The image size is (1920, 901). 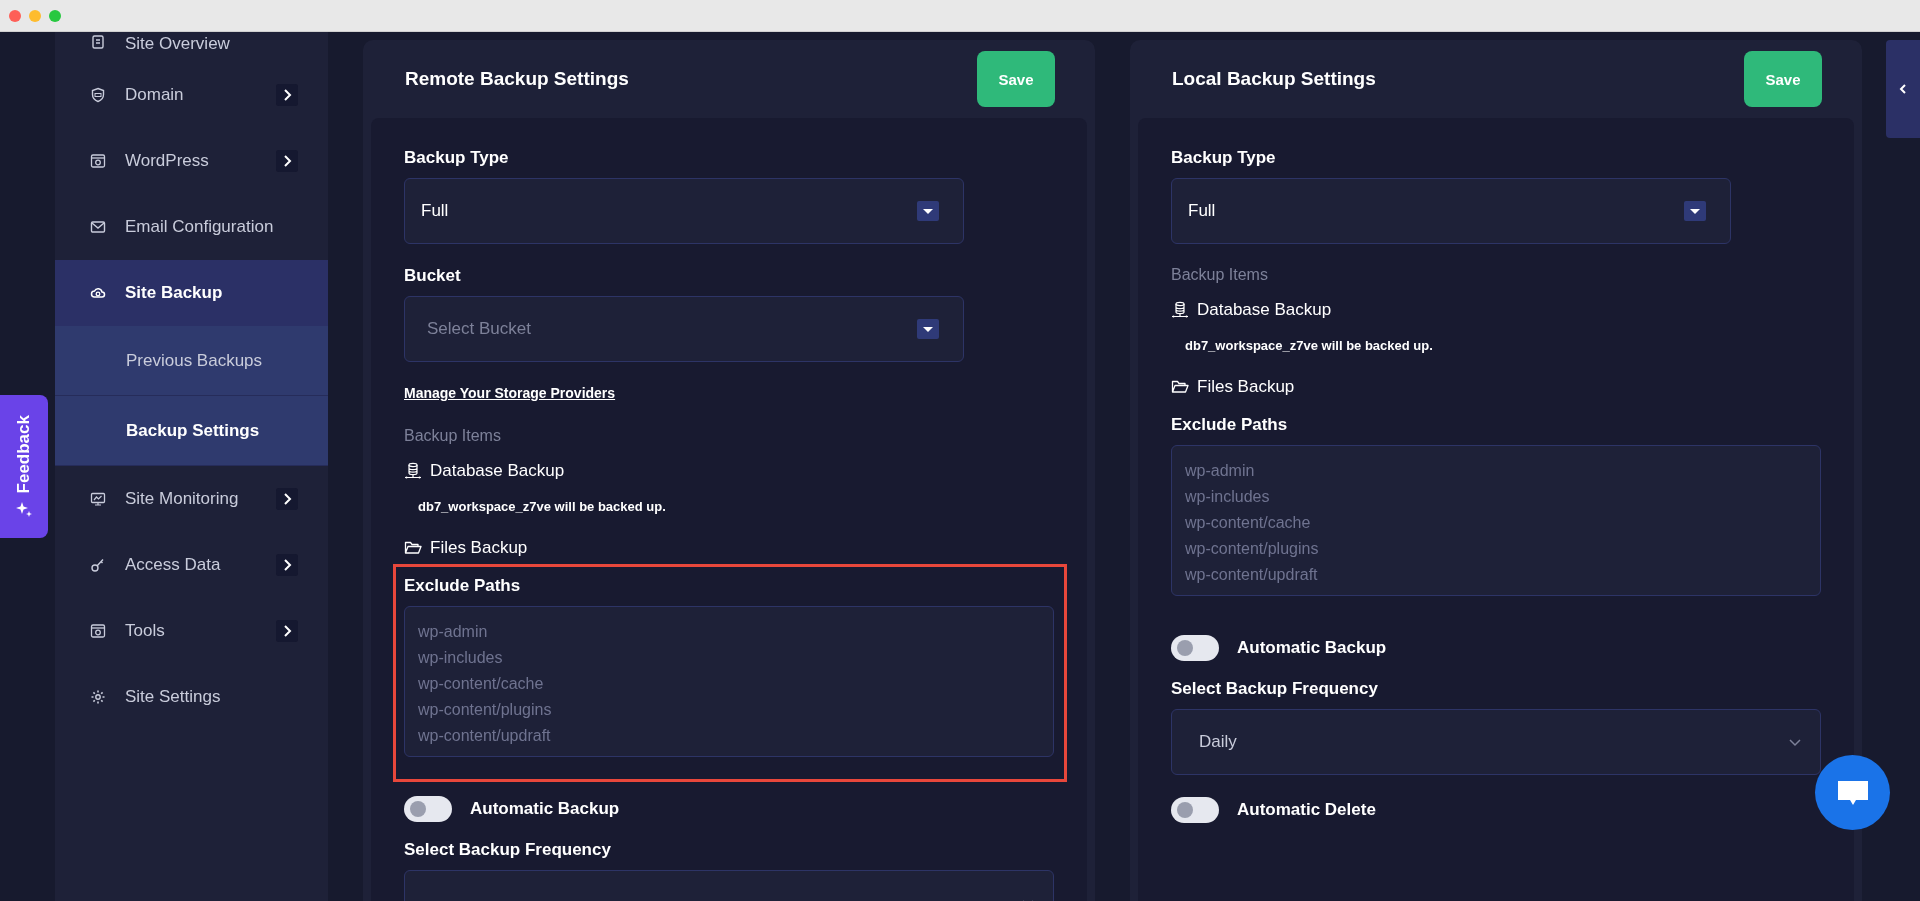 What do you see at coordinates (1274, 79) in the screenshot?
I see `card-title: Local Backup Settings` at bounding box center [1274, 79].